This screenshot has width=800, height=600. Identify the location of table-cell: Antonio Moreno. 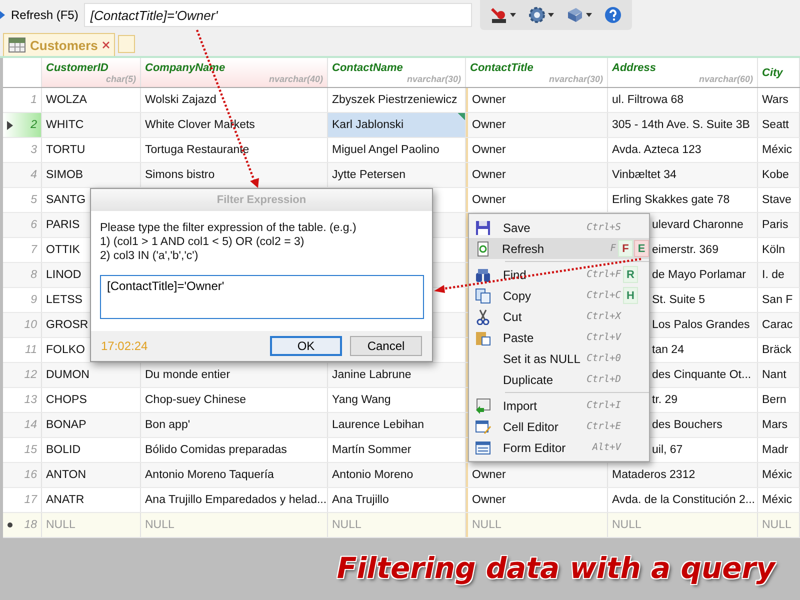
(397, 475).